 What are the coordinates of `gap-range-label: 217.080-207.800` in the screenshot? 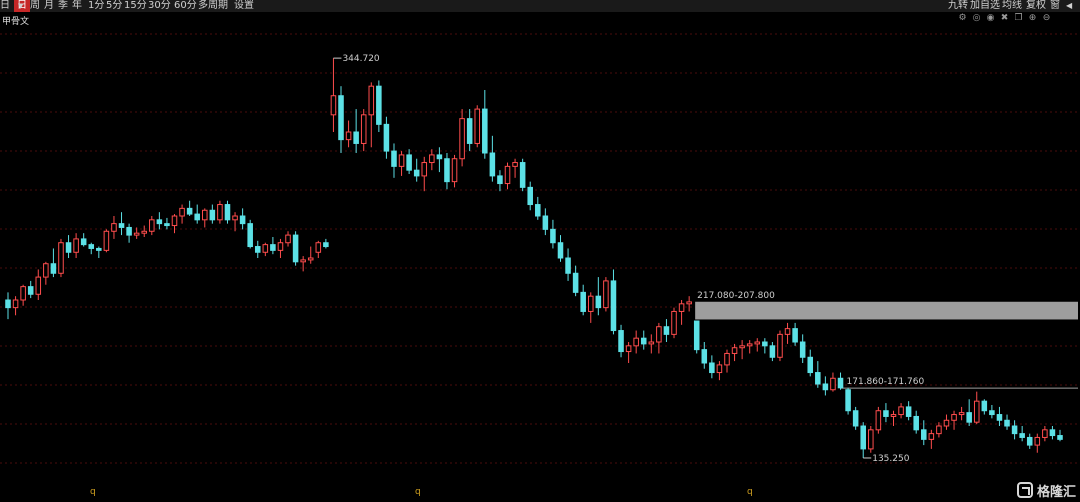 It's located at (736, 296).